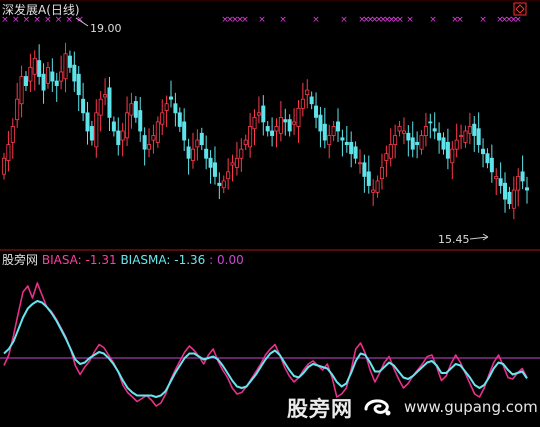  What do you see at coordinates (520, 9) in the screenshot?
I see `diamond-toggle-icon` at bounding box center [520, 9].